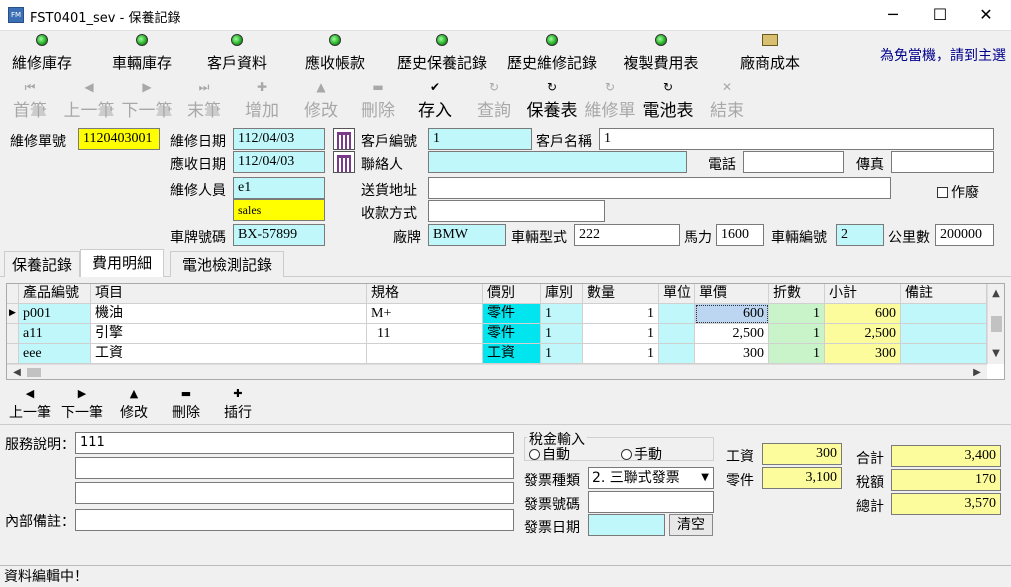  I want to click on invoice-no-field, so click(651, 502).